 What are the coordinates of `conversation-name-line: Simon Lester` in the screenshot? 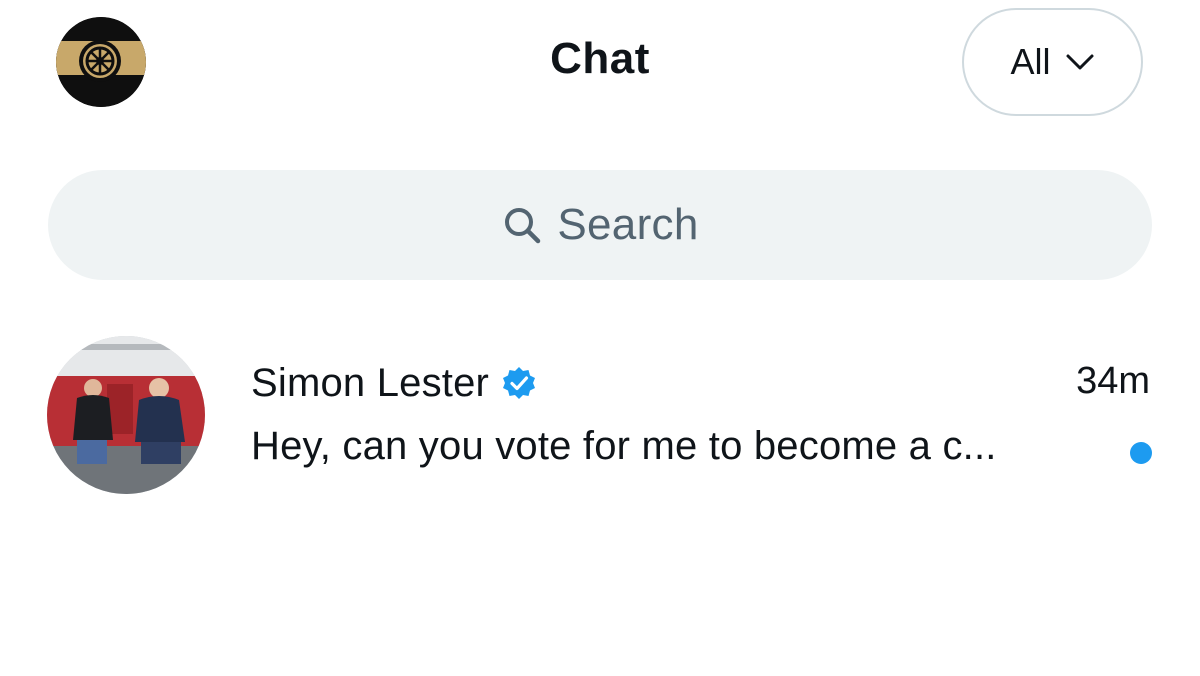 It's located at (394, 383).